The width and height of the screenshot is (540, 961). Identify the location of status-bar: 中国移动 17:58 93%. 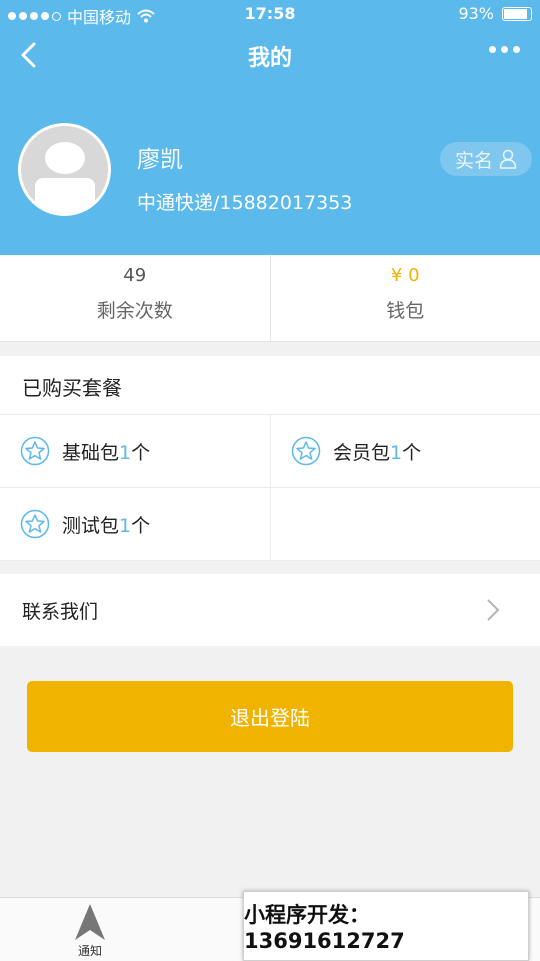
(270, 14).